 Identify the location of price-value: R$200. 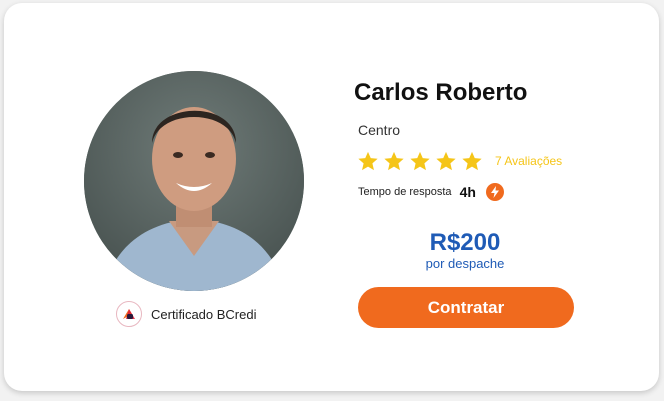
(465, 242).